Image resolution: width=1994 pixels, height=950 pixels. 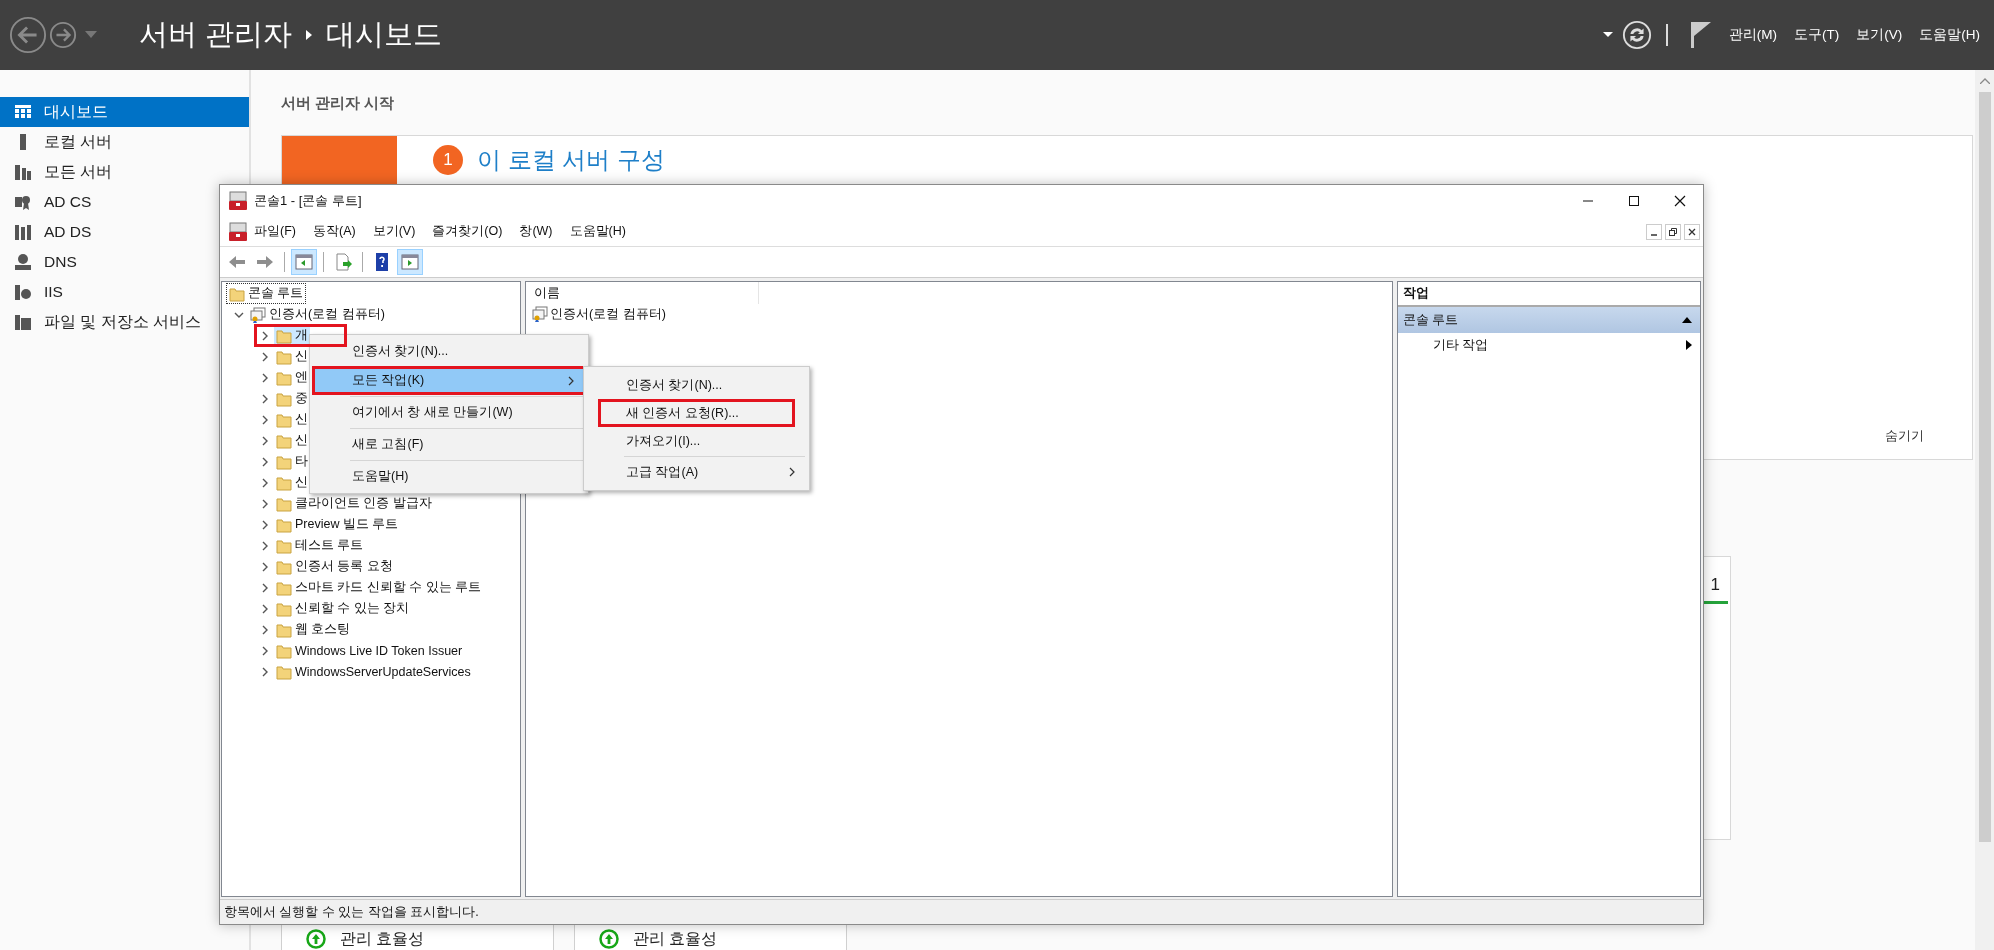 I want to click on sidebar-item: 파일 및 저장소 서비스, so click(x=124, y=322).